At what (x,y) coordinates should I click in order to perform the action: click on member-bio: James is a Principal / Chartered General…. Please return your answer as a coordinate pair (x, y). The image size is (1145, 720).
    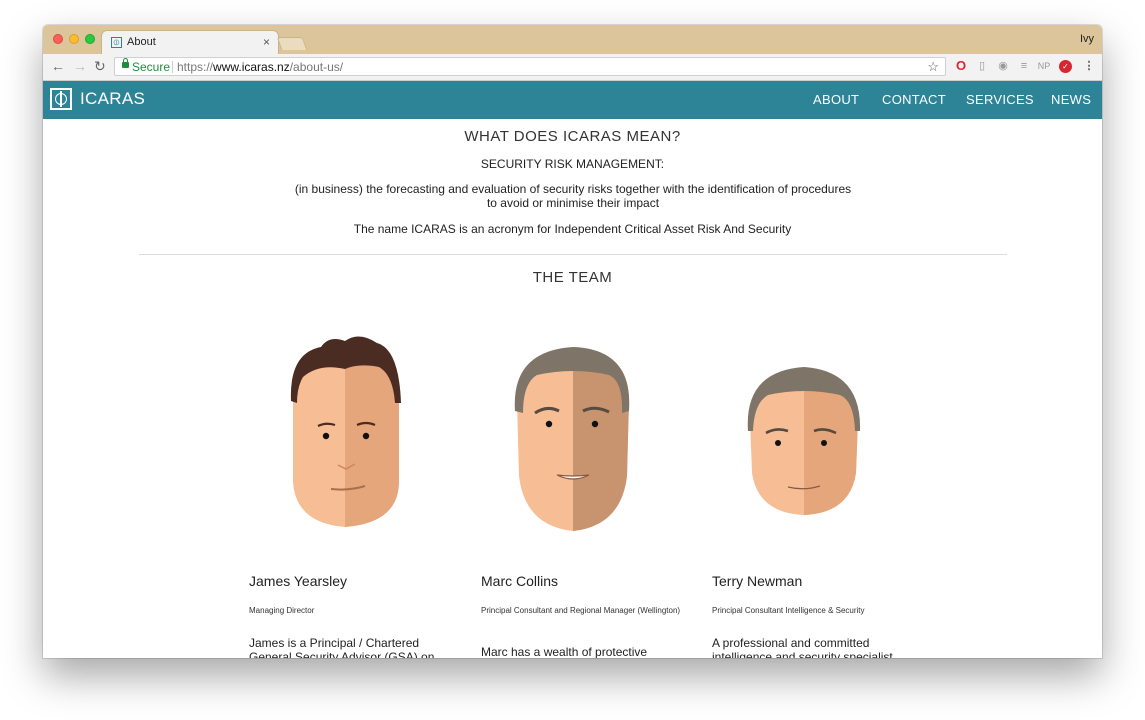
    Looking at the image, I should click on (342, 647).